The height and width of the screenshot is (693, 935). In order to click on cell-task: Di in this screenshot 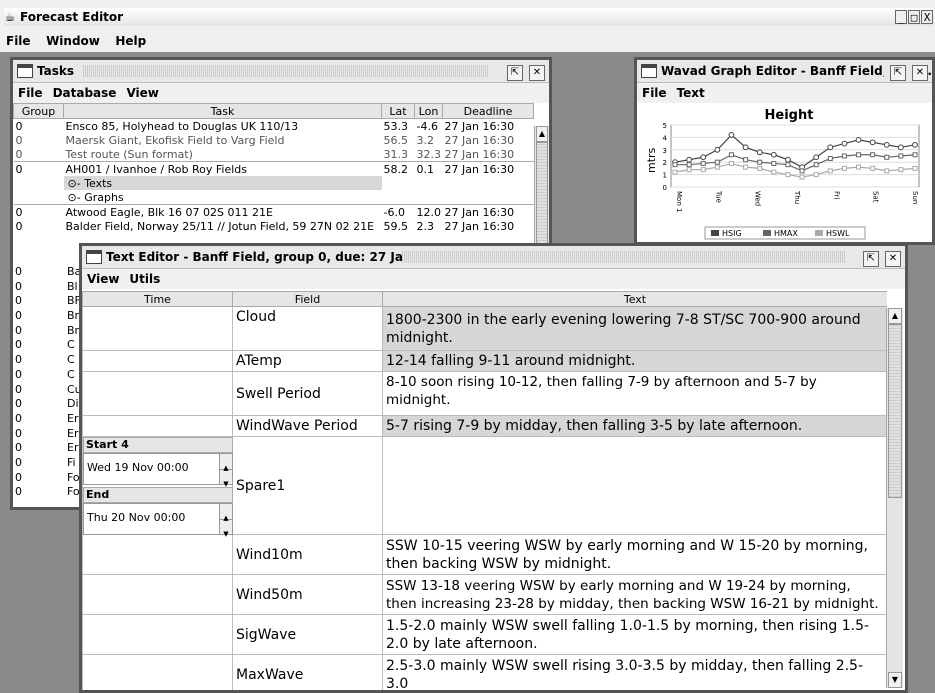, I will do `click(73, 404)`.